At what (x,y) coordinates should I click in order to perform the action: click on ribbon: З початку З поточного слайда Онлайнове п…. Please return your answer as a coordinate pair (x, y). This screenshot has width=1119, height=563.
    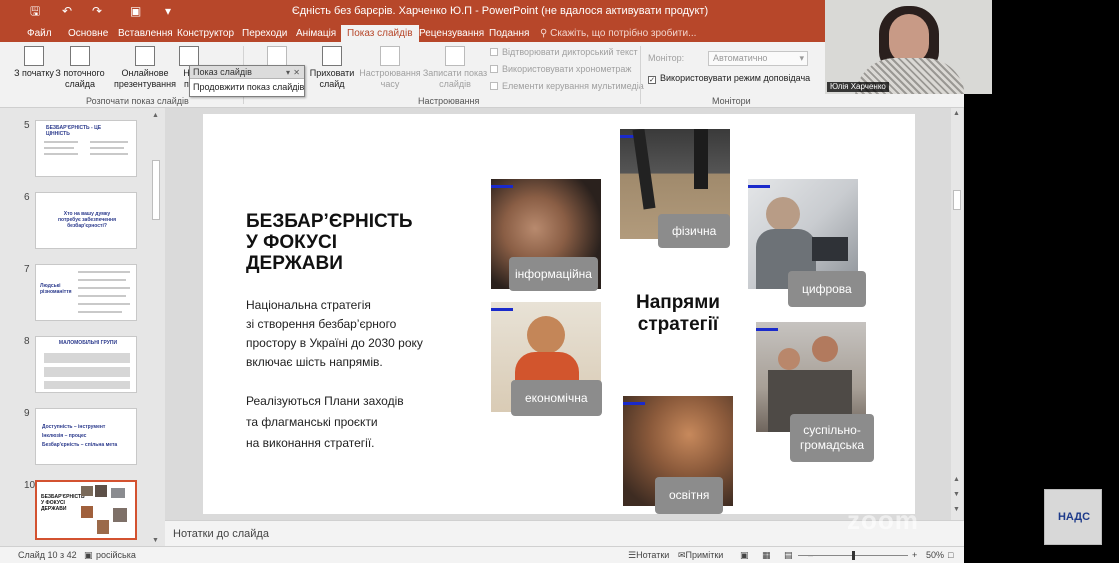
    Looking at the image, I should click on (482, 75).